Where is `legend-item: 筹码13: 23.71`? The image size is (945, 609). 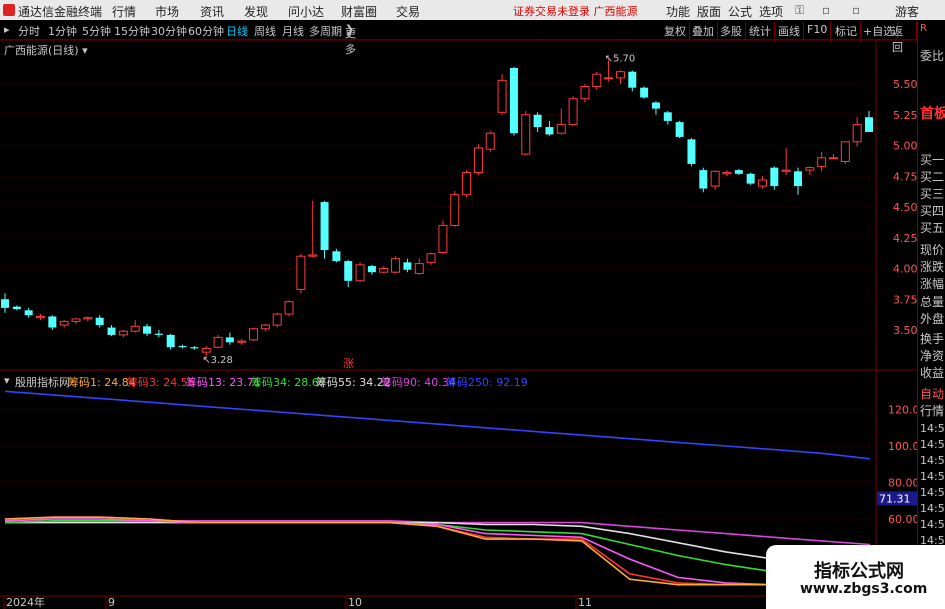
legend-item: 筹码13: 23.71 is located at coordinates (223, 382).